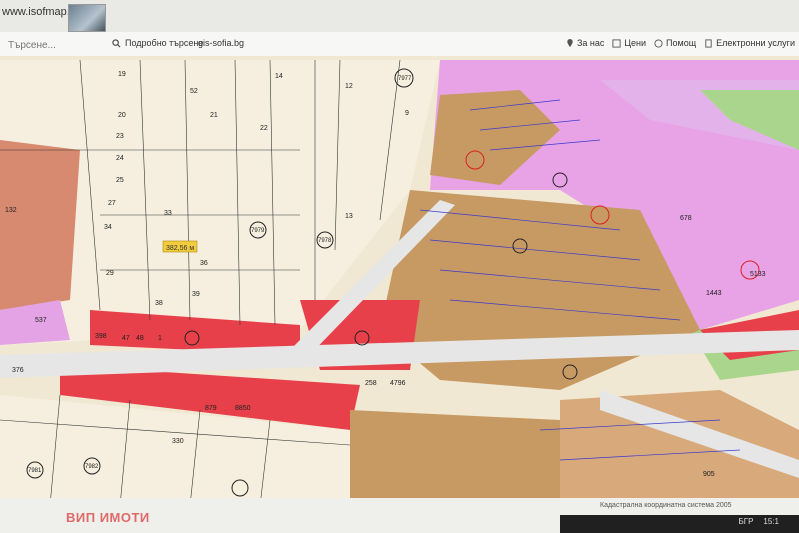 The image size is (799, 533). Describe the element at coordinates (405, 79) in the screenshot. I see `circle-label: 7977` at that location.